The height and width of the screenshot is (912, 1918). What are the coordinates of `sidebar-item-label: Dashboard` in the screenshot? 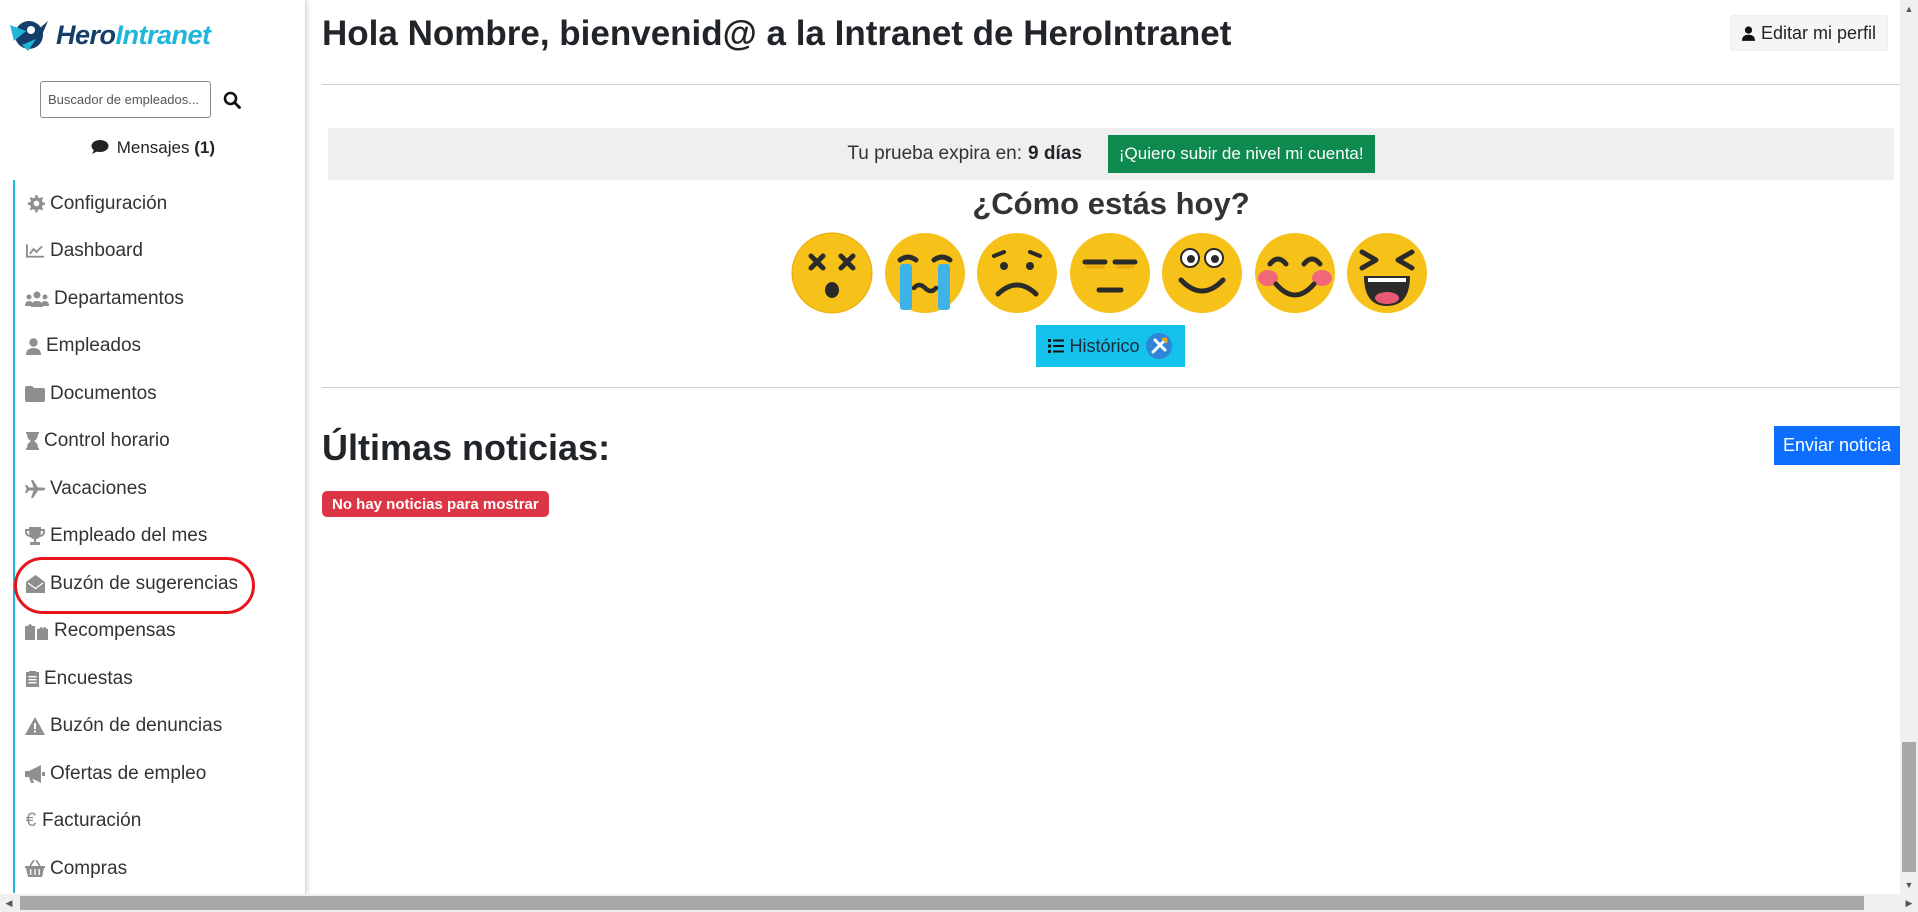 It's located at (96, 251).